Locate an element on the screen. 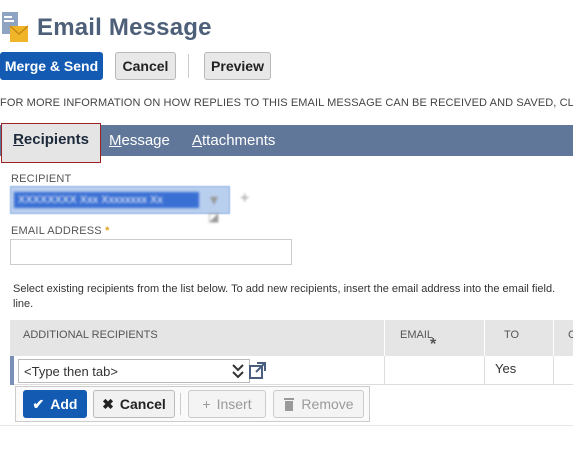  tab-message-label: essage is located at coordinates (145, 140).